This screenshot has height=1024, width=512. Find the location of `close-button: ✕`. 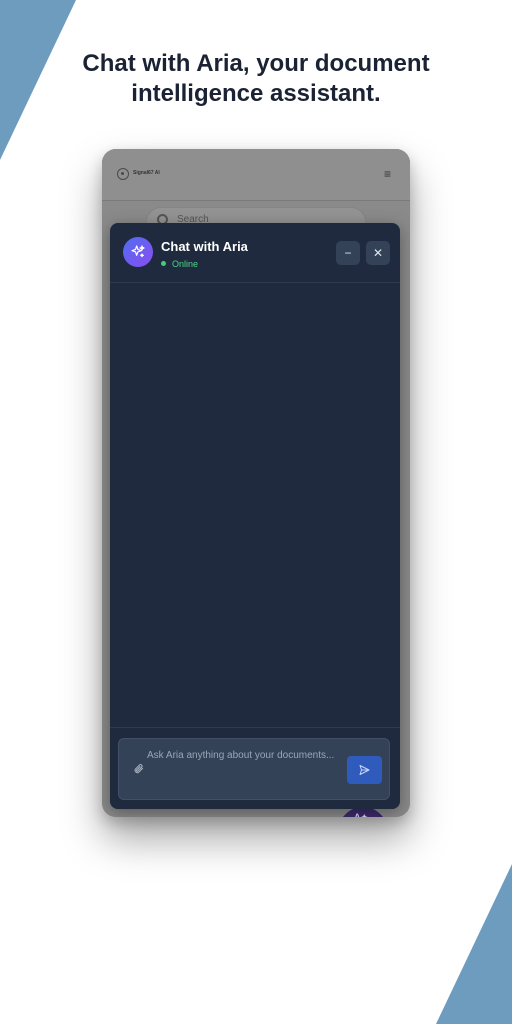

close-button: ✕ is located at coordinates (378, 253).